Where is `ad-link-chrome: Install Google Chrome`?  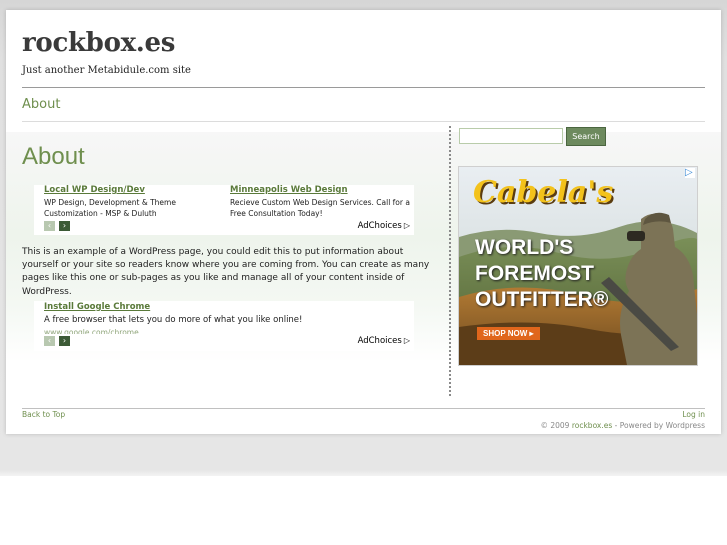
ad-link-chrome: Install Google Chrome is located at coordinates (97, 307).